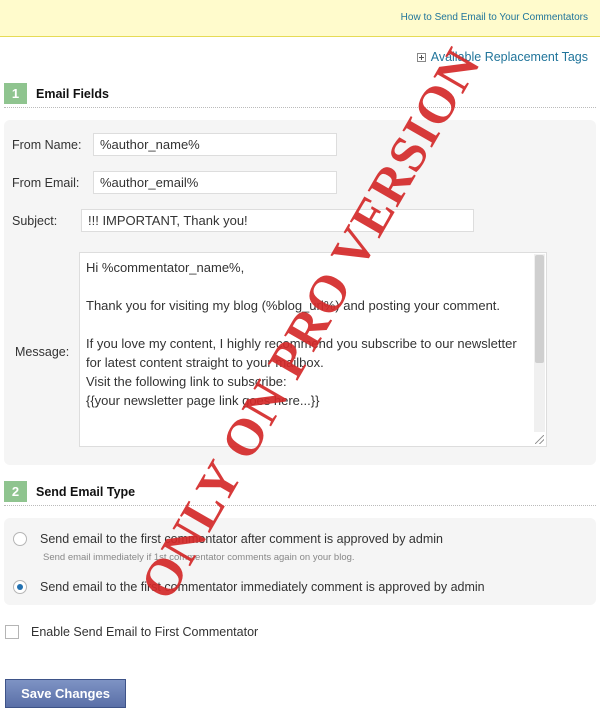 This screenshot has width=600, height=713. I want to click on section-send-type-header: 2 Send Email Type, so click(300, 492).